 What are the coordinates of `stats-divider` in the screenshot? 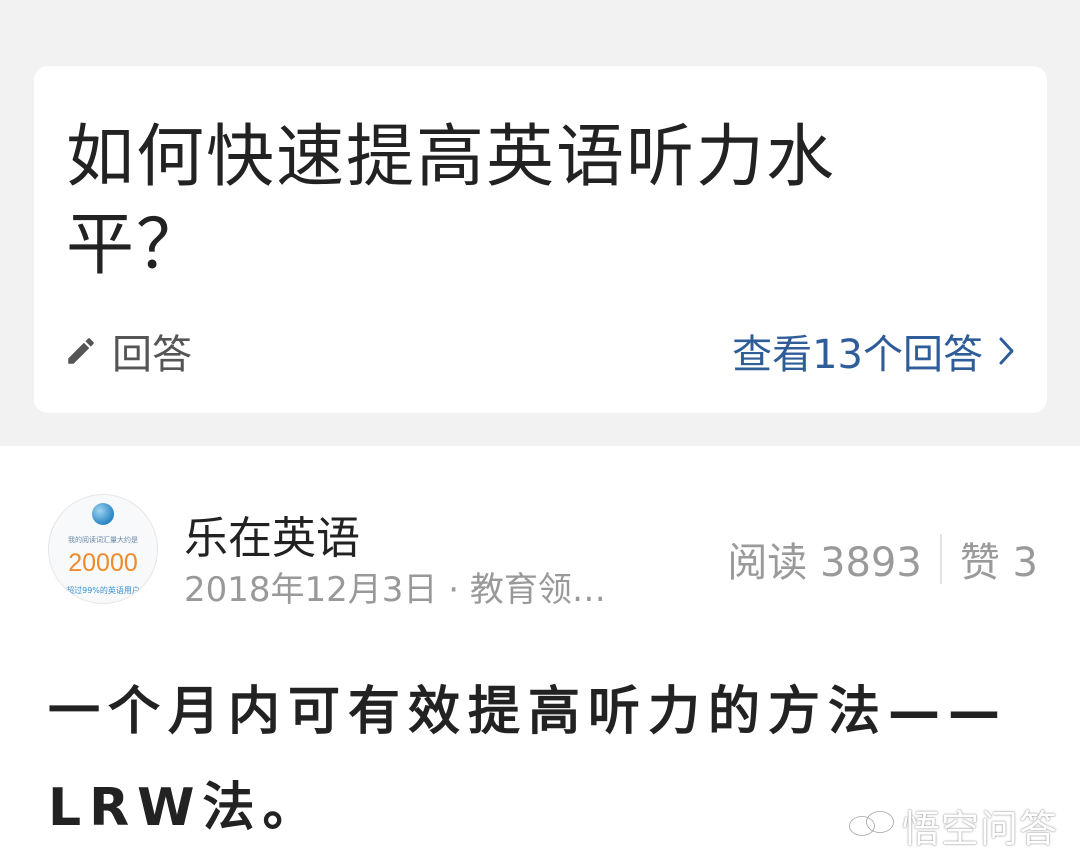 It's located at (940, 559).